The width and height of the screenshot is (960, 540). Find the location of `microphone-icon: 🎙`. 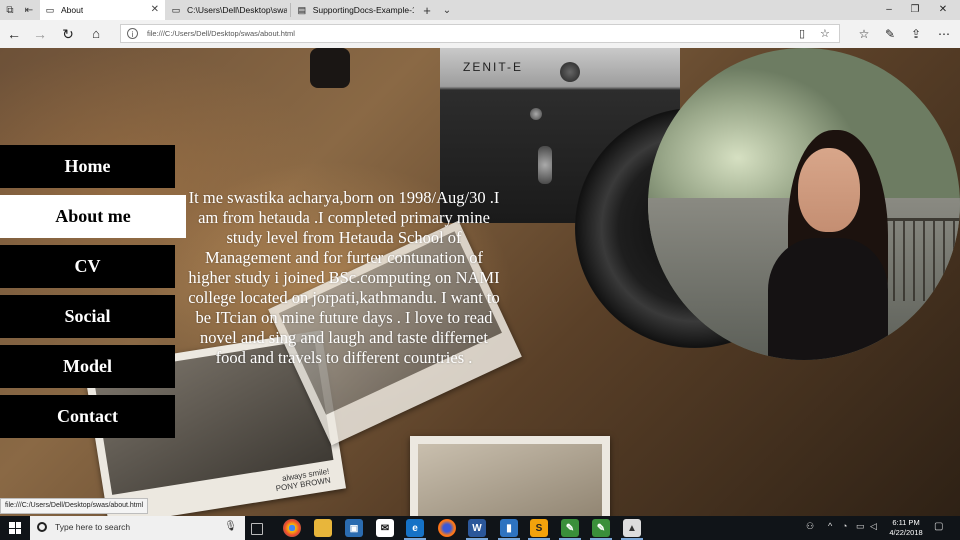

microphone-icon: 🎙 is located at coordinates (230, 526).